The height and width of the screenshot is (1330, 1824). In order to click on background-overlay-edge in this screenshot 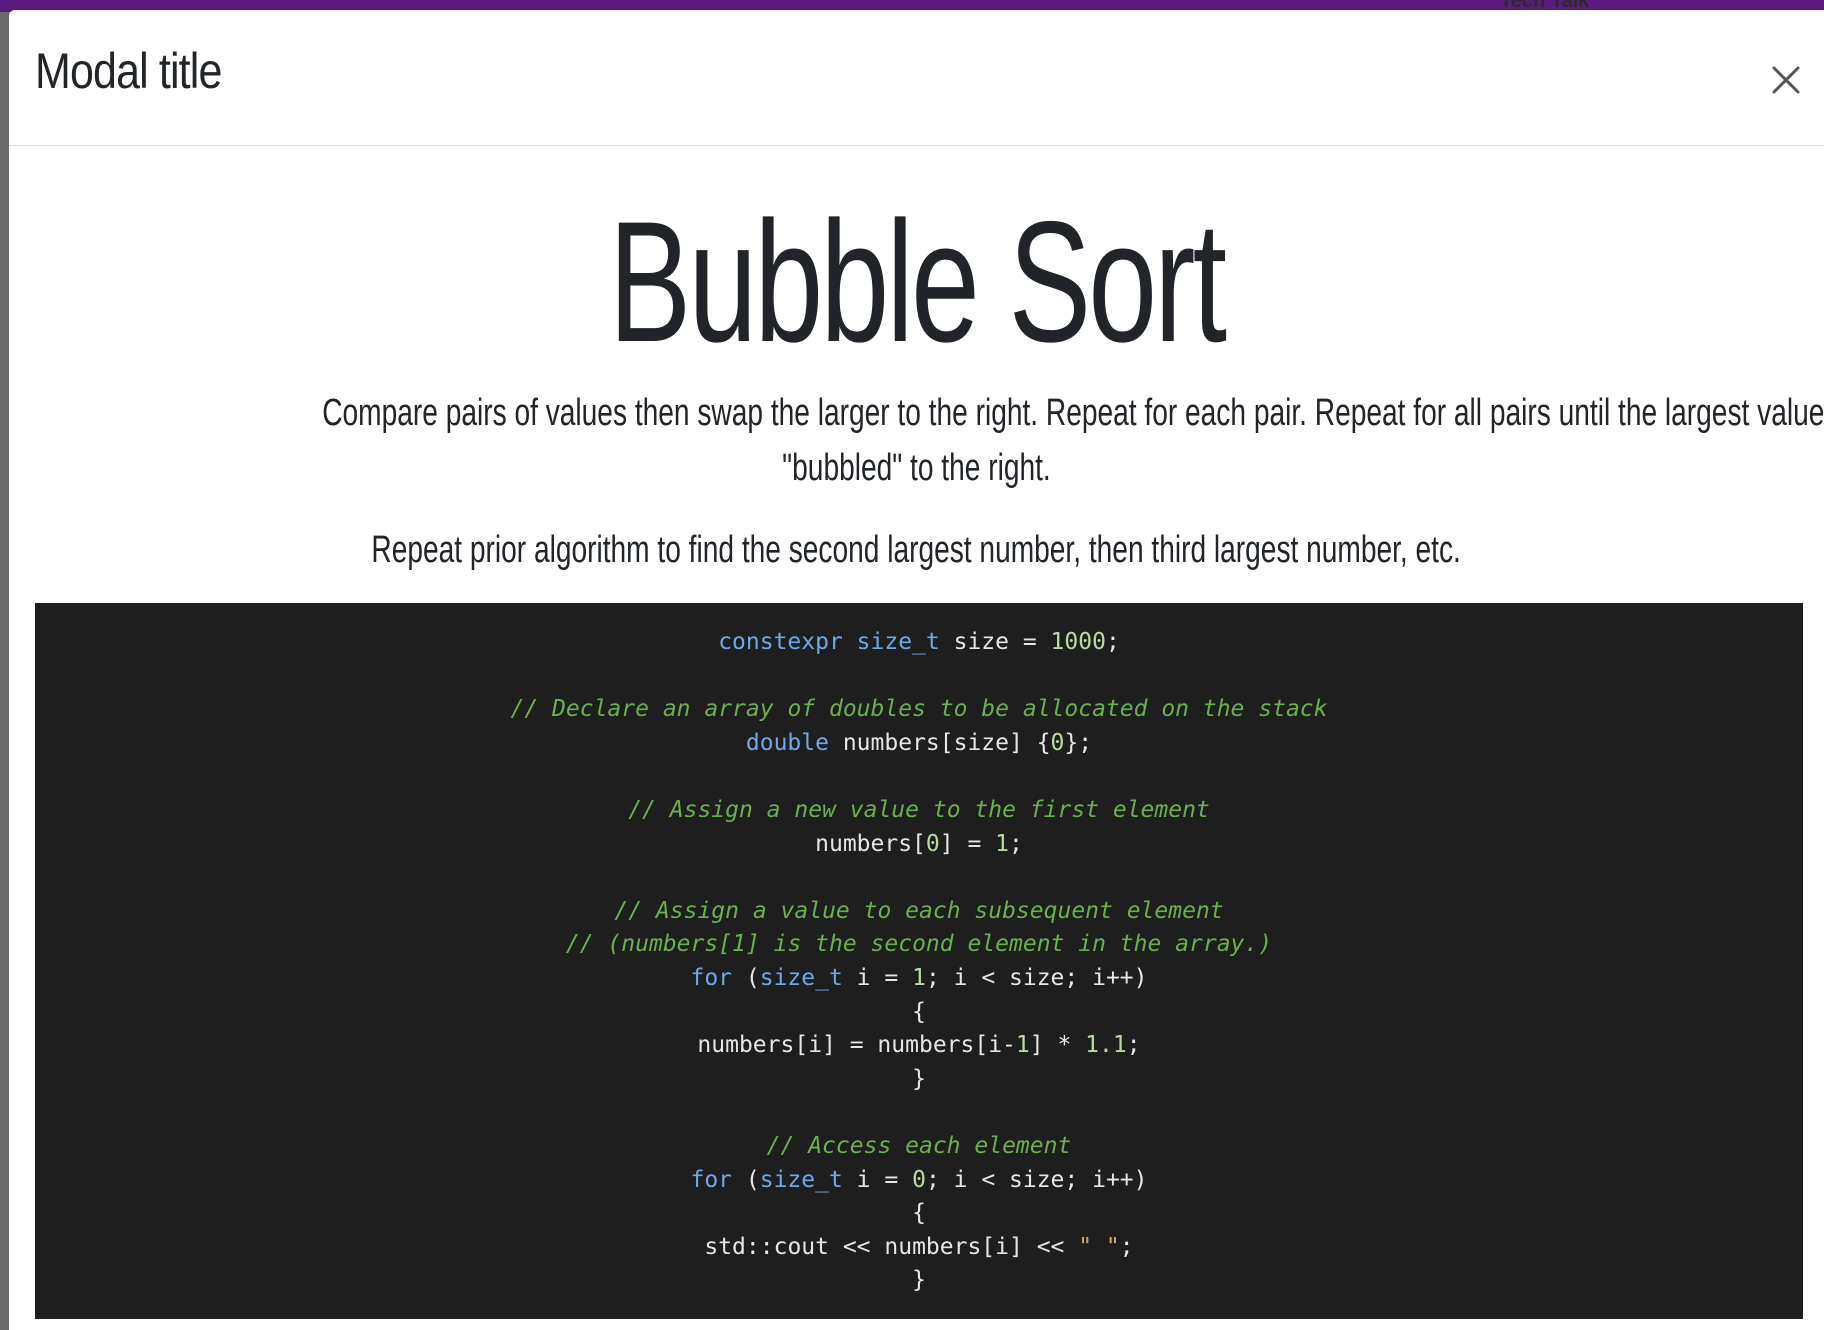, I will do `click(4, 671)`.